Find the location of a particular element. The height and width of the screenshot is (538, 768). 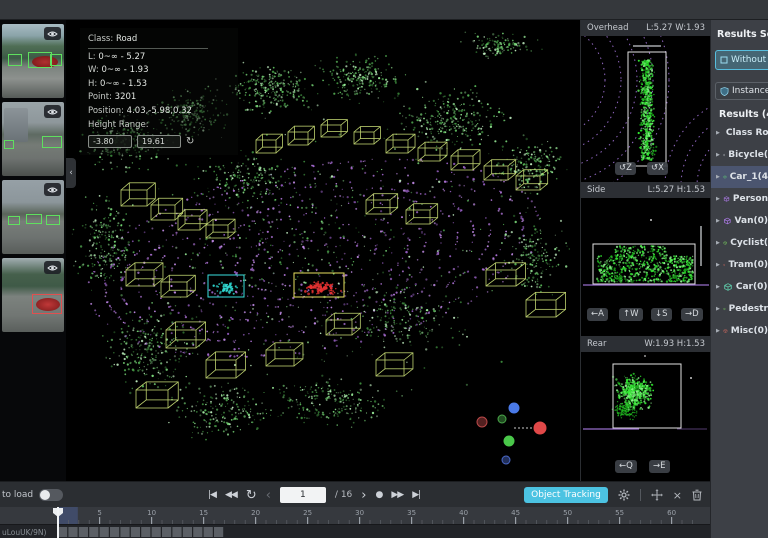

object-tracking-button: Object Tracking is located at coordinates (566, 495).